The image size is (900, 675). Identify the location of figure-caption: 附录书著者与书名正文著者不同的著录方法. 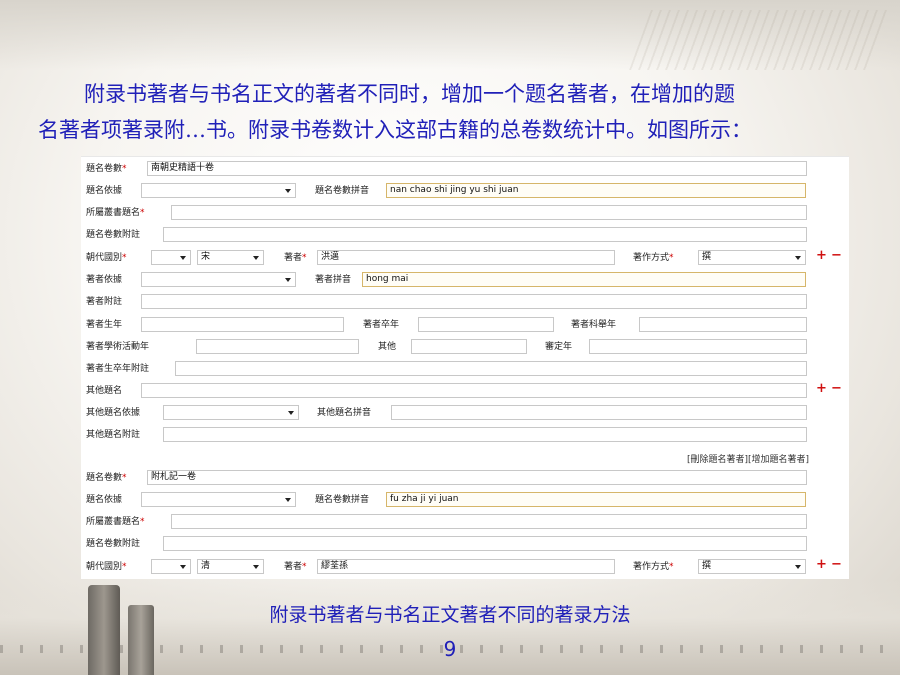
(450, 615).